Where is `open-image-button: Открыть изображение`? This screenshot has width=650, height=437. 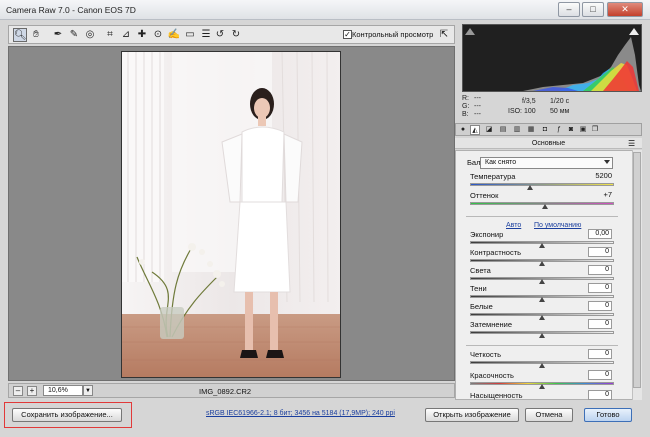 open-image-button: Открыть изображение is located at coordinates (472, 415).